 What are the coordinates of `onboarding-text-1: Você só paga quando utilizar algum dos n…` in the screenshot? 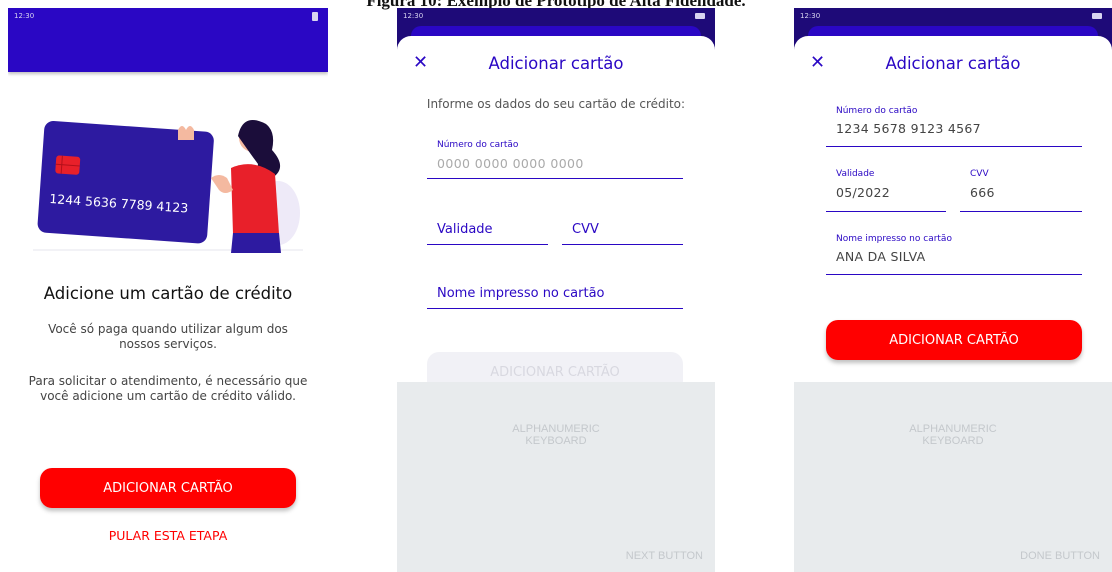 It's located at (168, 336).